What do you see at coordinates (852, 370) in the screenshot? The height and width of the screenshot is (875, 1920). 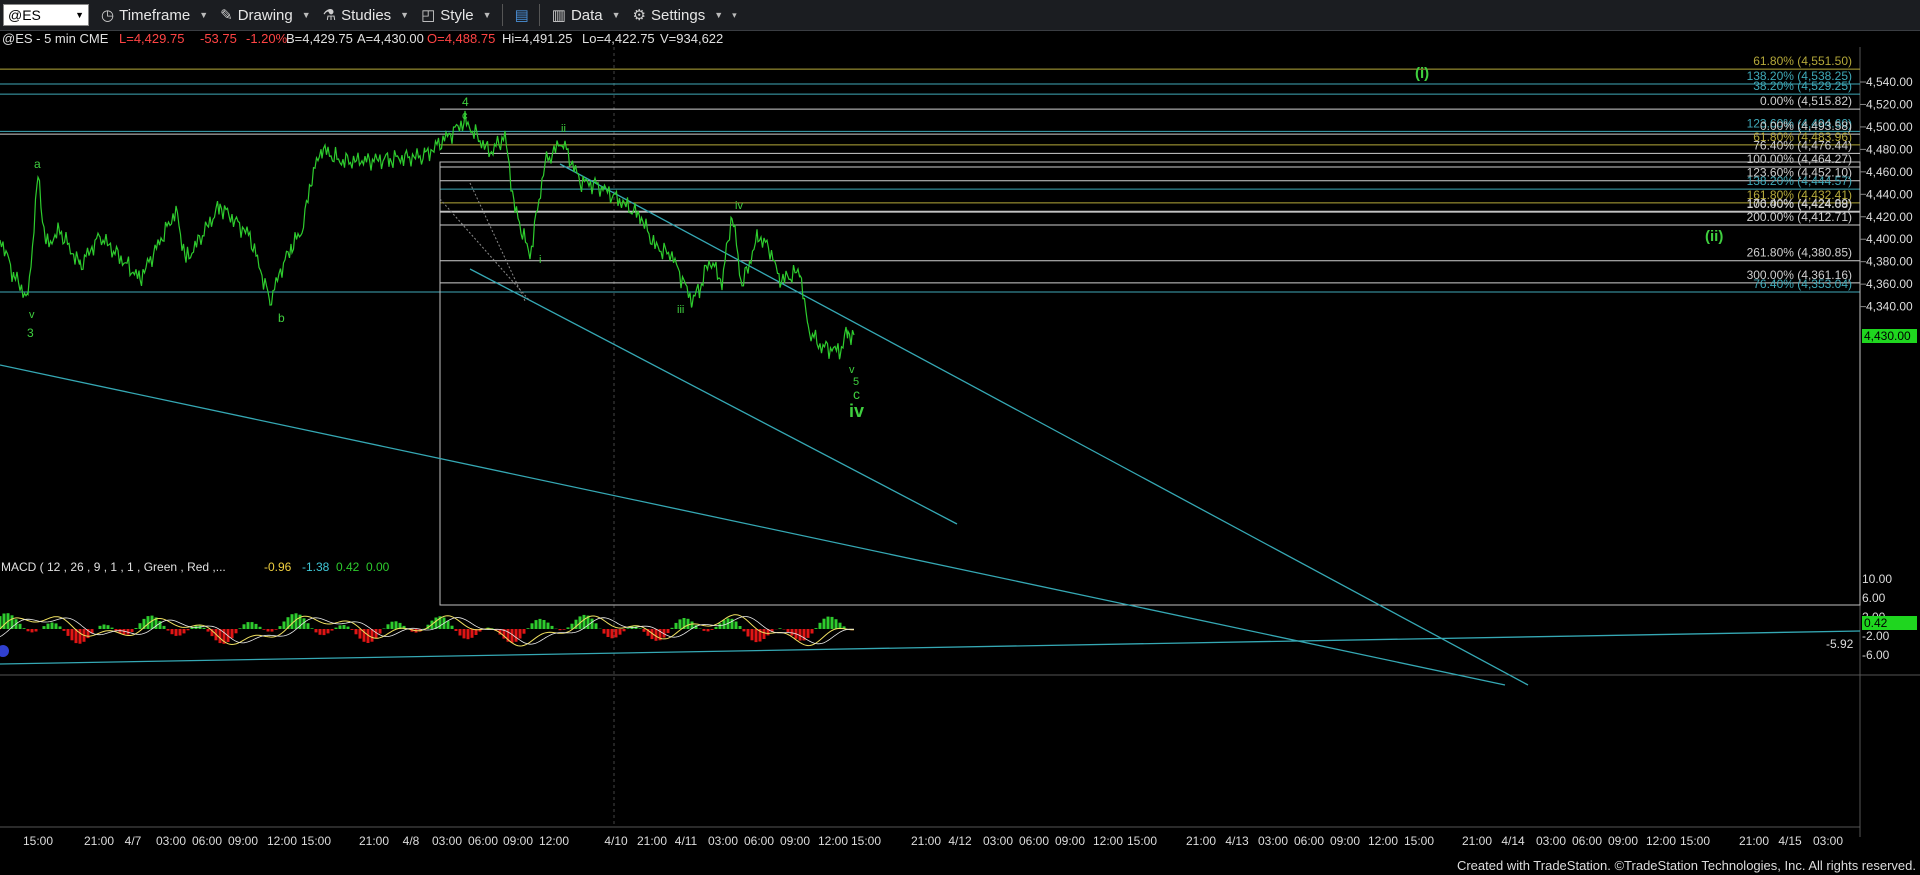 I see `wave-label-v-small: v` at bounding box center [852, 370].